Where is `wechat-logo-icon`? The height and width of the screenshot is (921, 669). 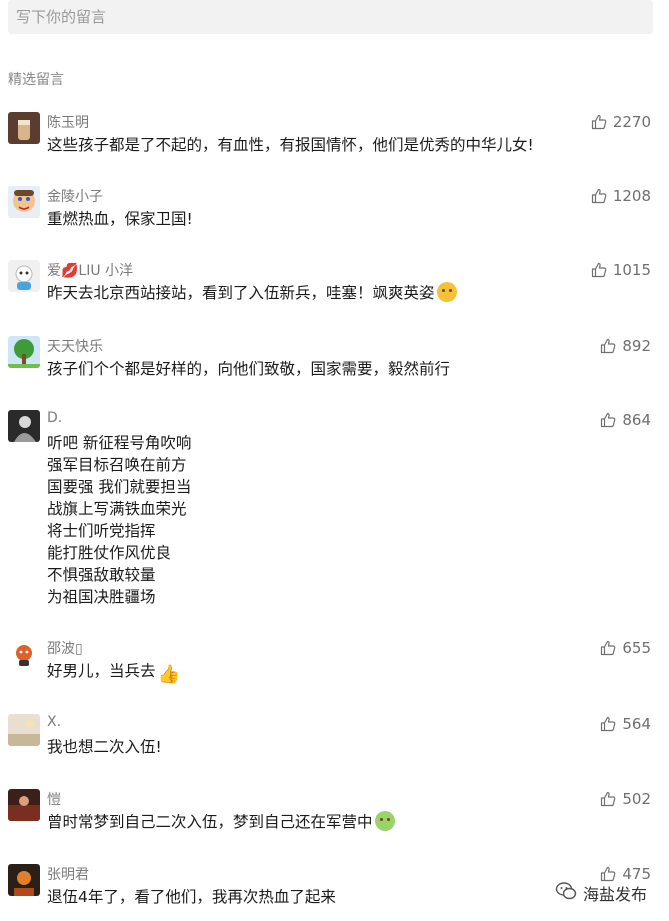 wechat-logo-icon is located at coordinates (566, 893).